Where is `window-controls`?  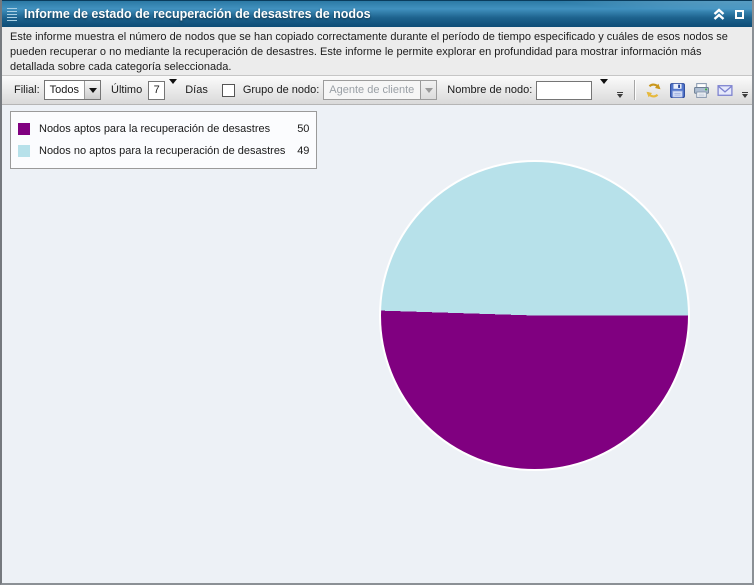
window-controls is located at coordinates (728, 14).